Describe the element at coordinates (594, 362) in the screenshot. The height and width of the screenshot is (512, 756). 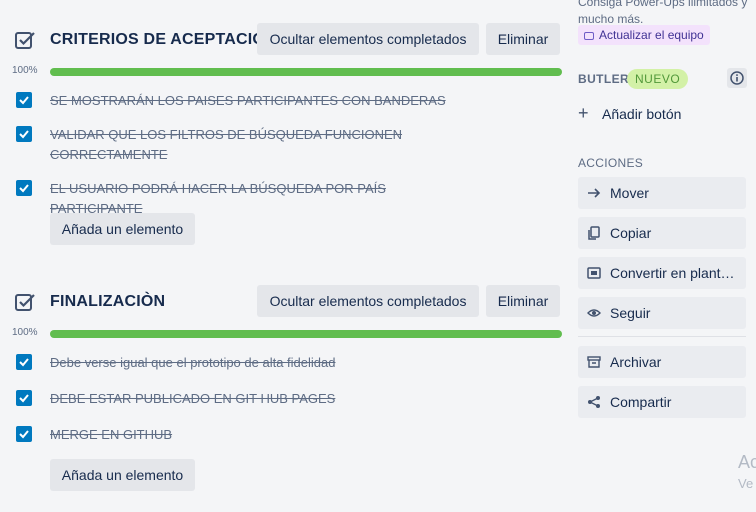
I see `archive-icon` at that location.